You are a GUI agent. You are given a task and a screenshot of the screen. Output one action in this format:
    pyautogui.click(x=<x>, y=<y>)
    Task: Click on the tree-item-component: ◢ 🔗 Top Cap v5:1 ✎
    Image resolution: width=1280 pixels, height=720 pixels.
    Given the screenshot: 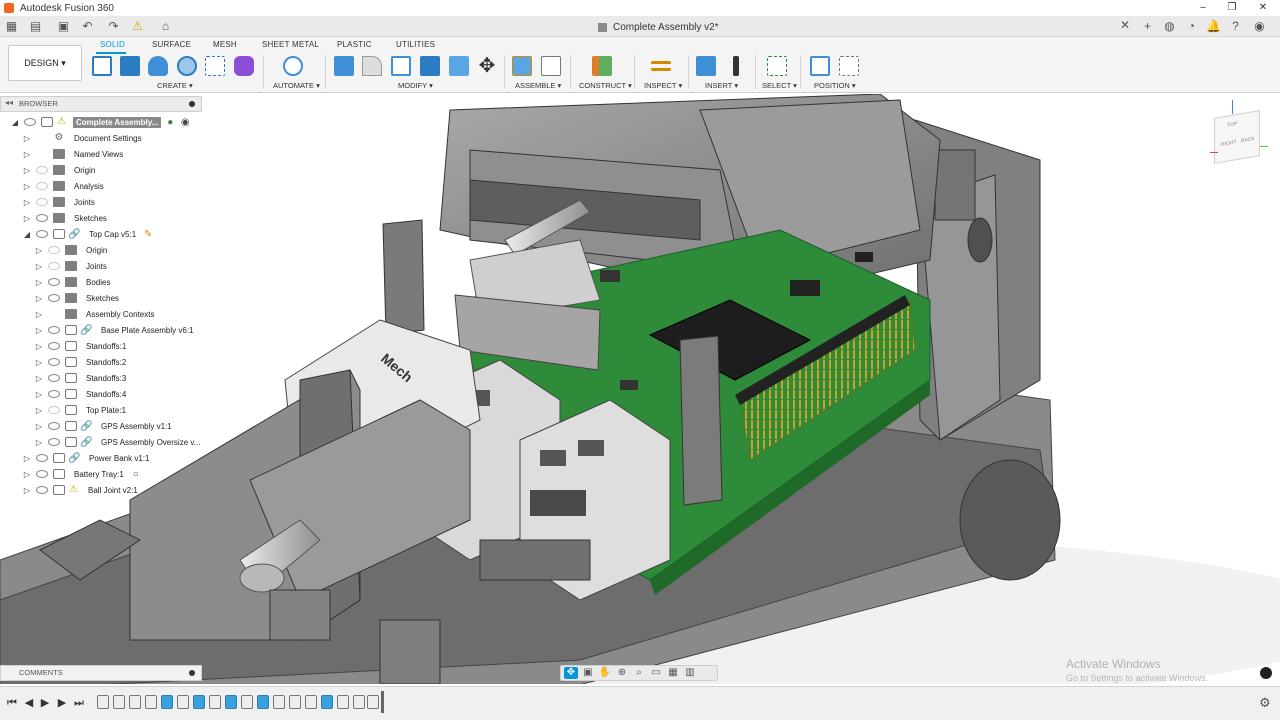 What is the action you would take?
    pyautogui.click(x=88, y=234)
    